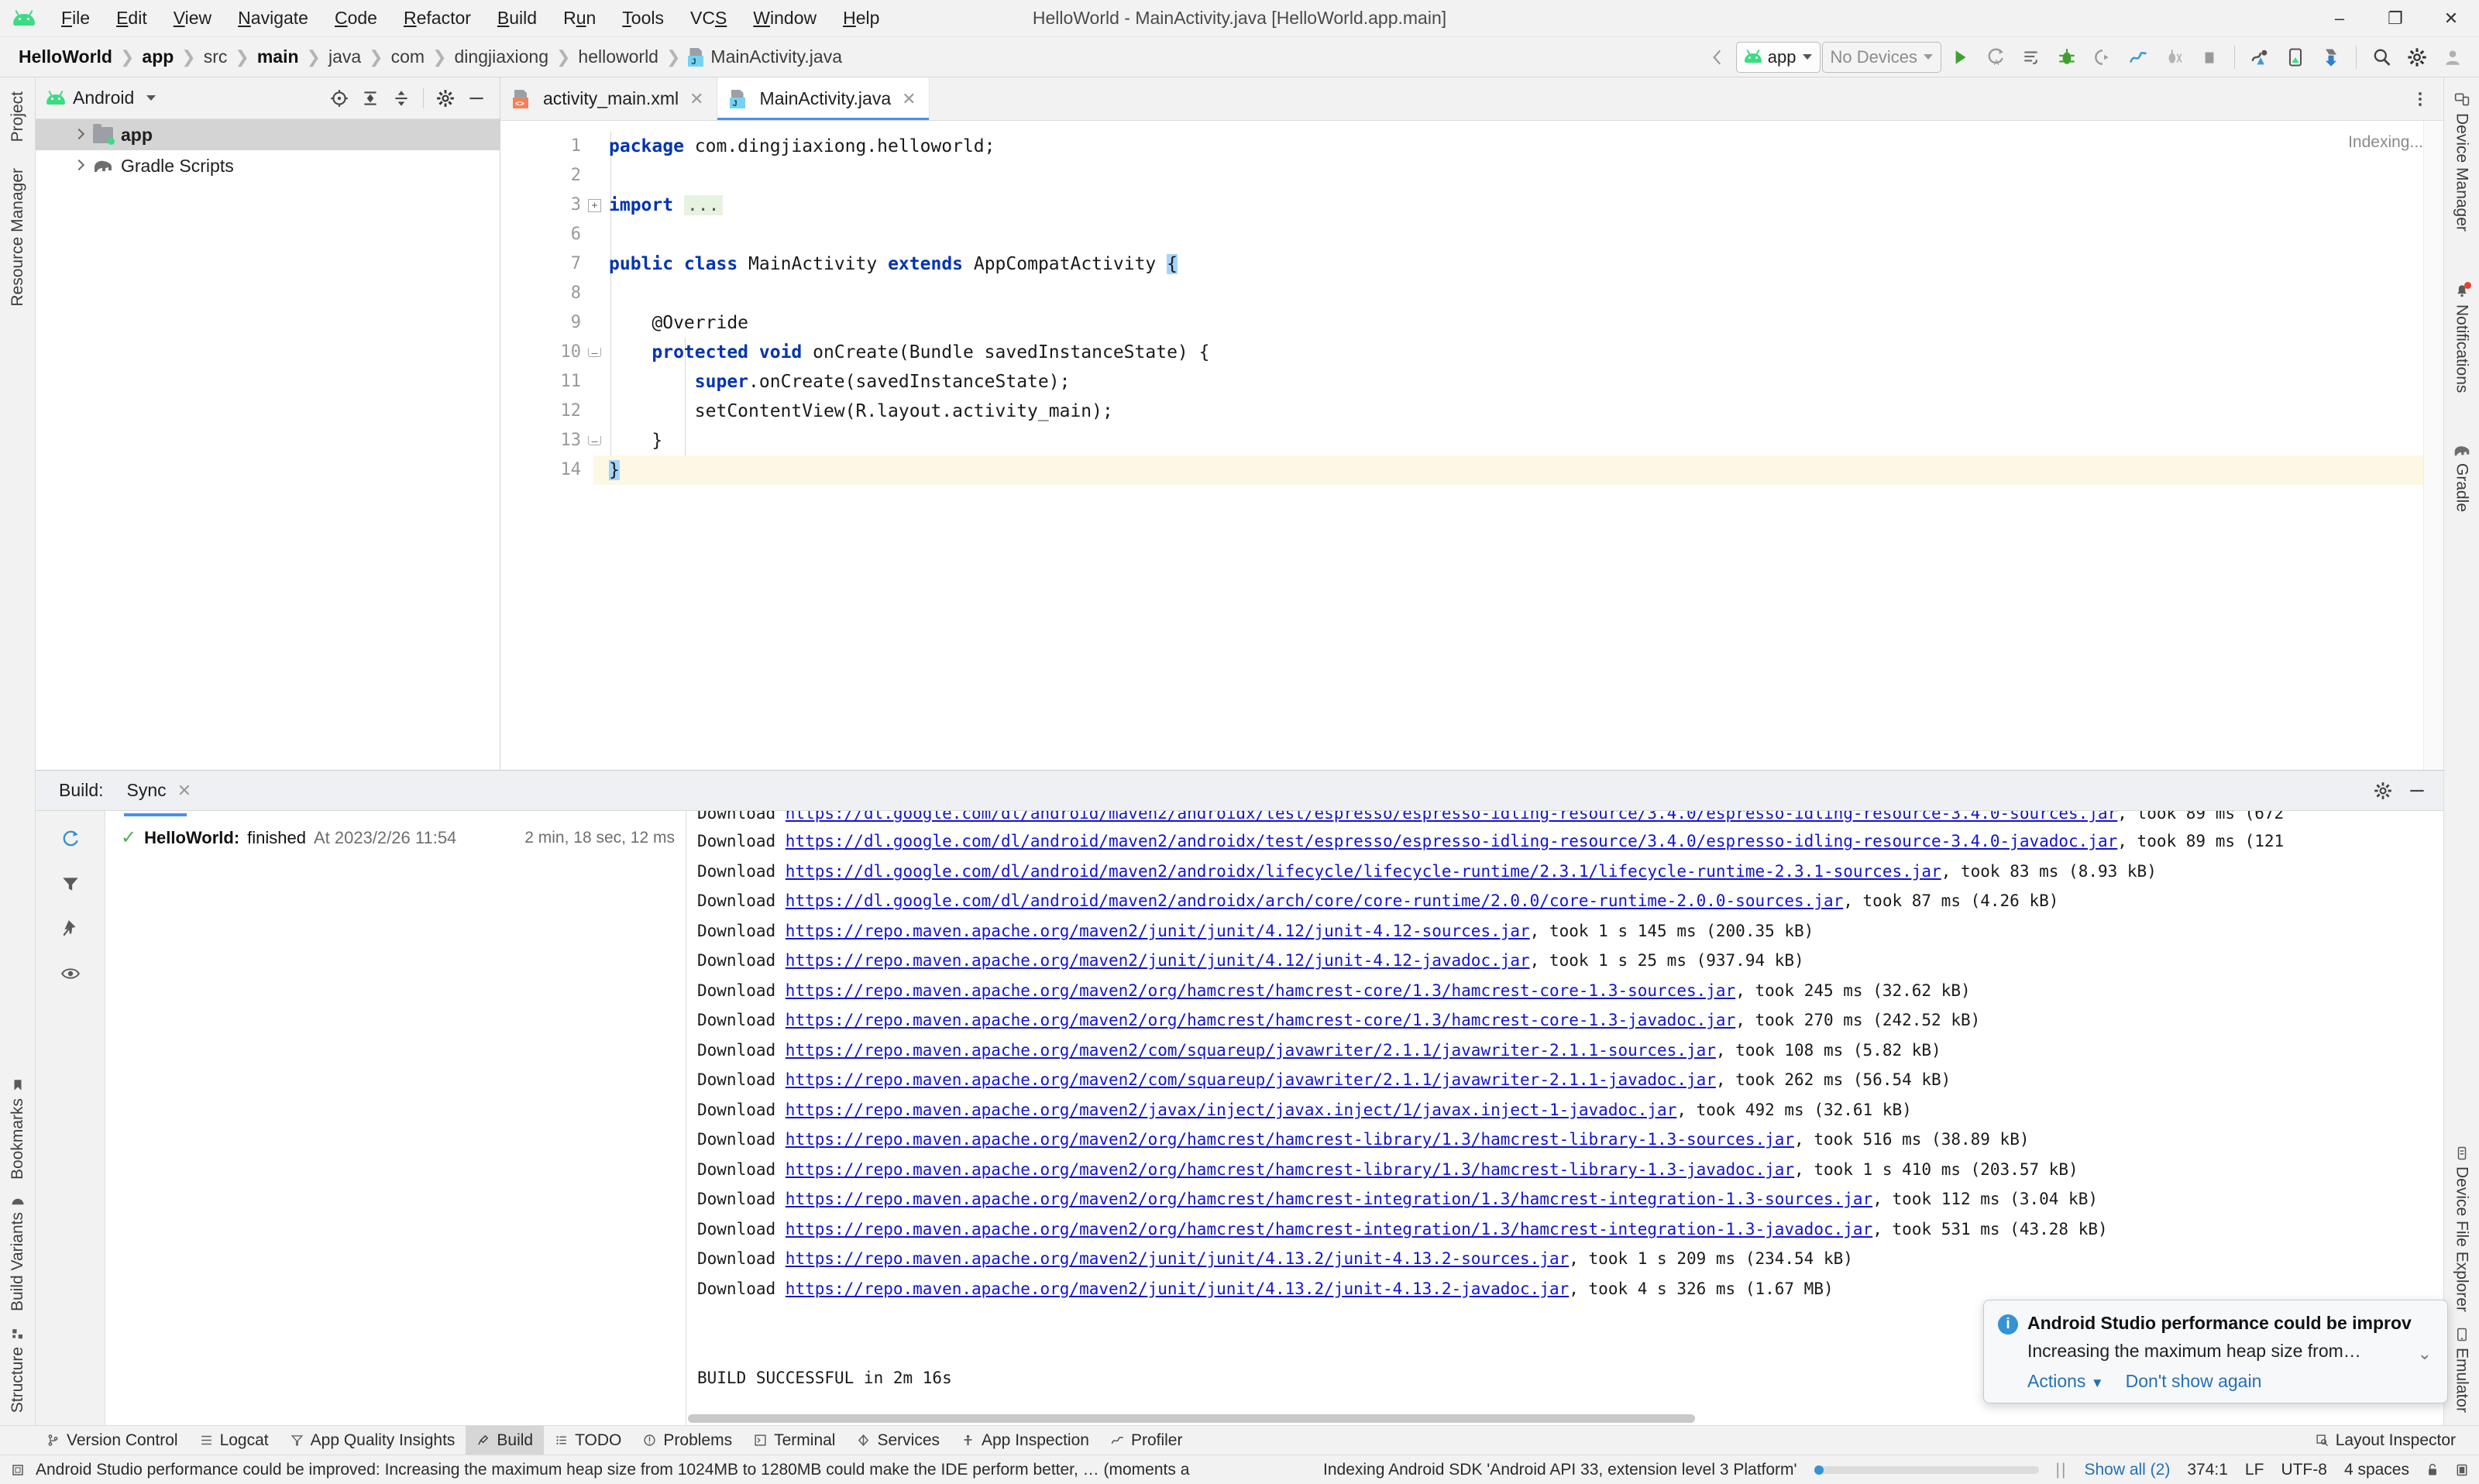  What do you see at coordinates (234, 1440) in the screenshot?
I see `bottom-tab-logcat: Logcat` at bounding box center [234, 1440].